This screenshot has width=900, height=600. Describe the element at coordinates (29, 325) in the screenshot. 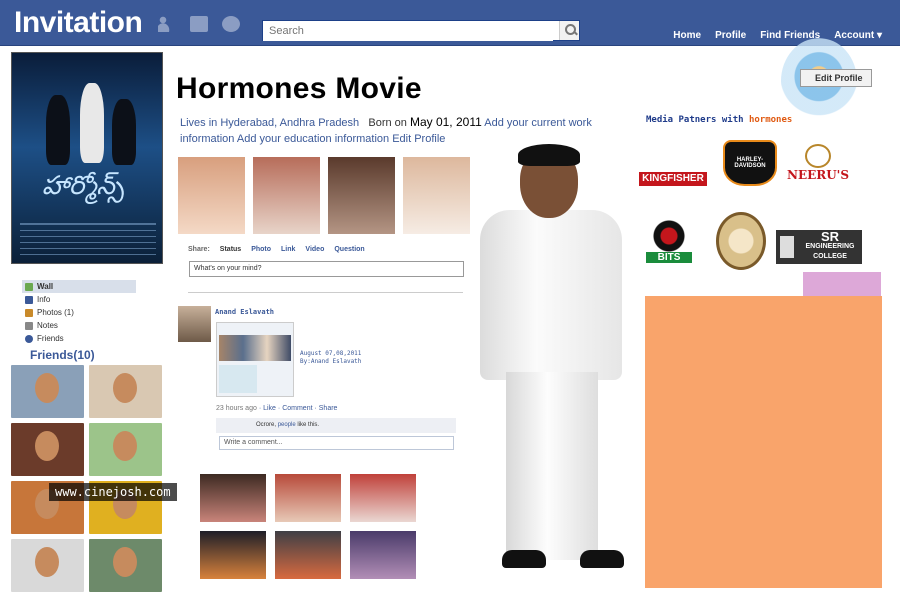

I see `notes-icon` at that location.